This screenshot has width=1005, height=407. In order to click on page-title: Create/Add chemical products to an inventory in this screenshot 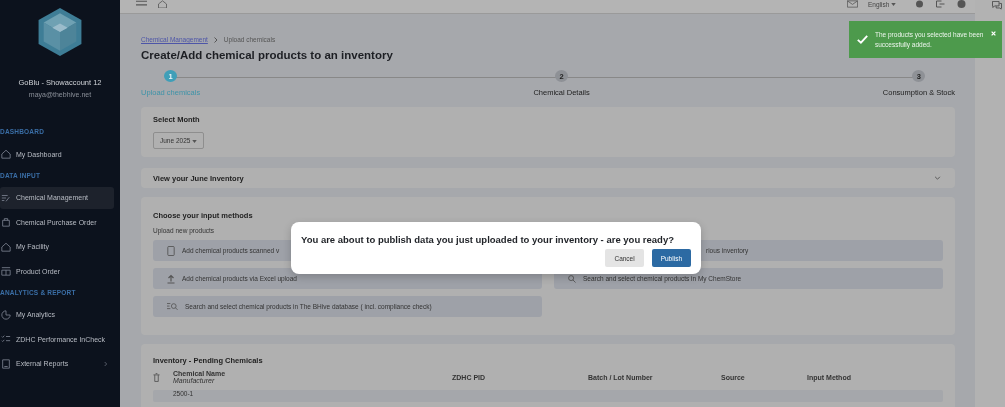, I will do `click(267, 55)`.